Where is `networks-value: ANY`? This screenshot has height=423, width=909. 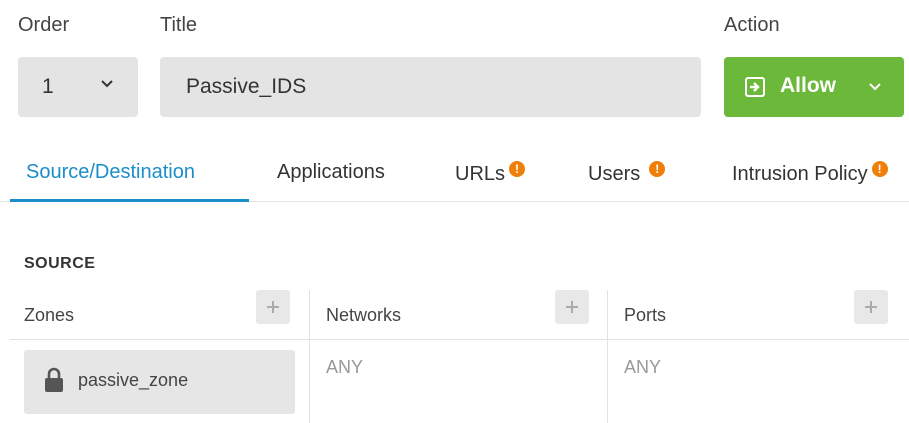 networks-value: ANY is located at coordinates (345, 367).